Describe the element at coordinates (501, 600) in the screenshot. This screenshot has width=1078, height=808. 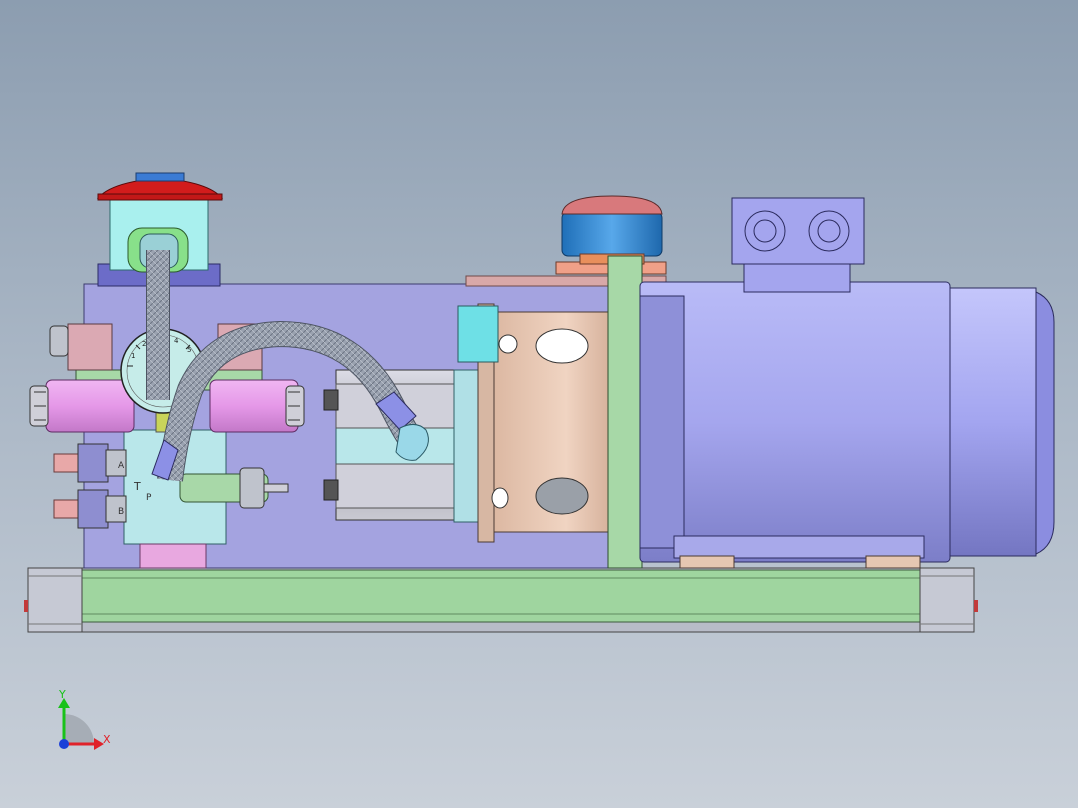
I see `base-frame` at that location.